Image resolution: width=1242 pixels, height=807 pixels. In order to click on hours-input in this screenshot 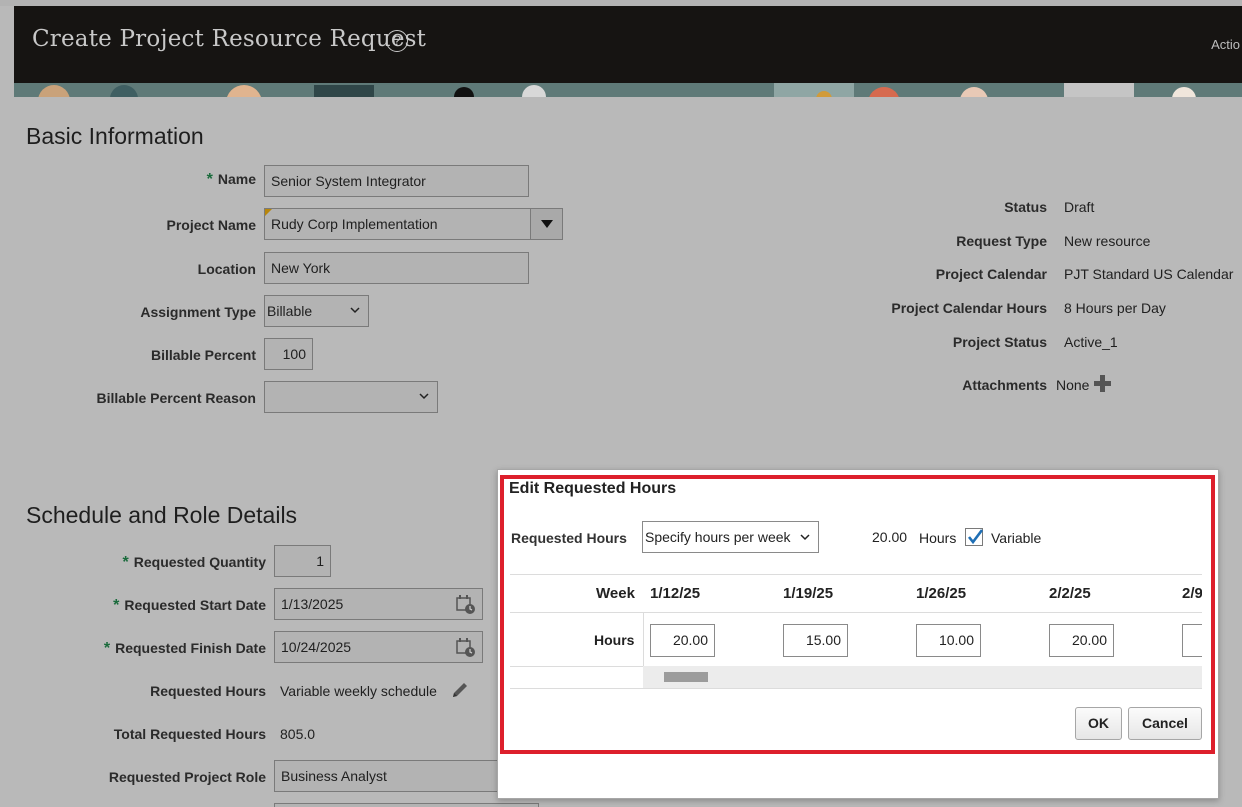, I will do `click(1192, 640)`.